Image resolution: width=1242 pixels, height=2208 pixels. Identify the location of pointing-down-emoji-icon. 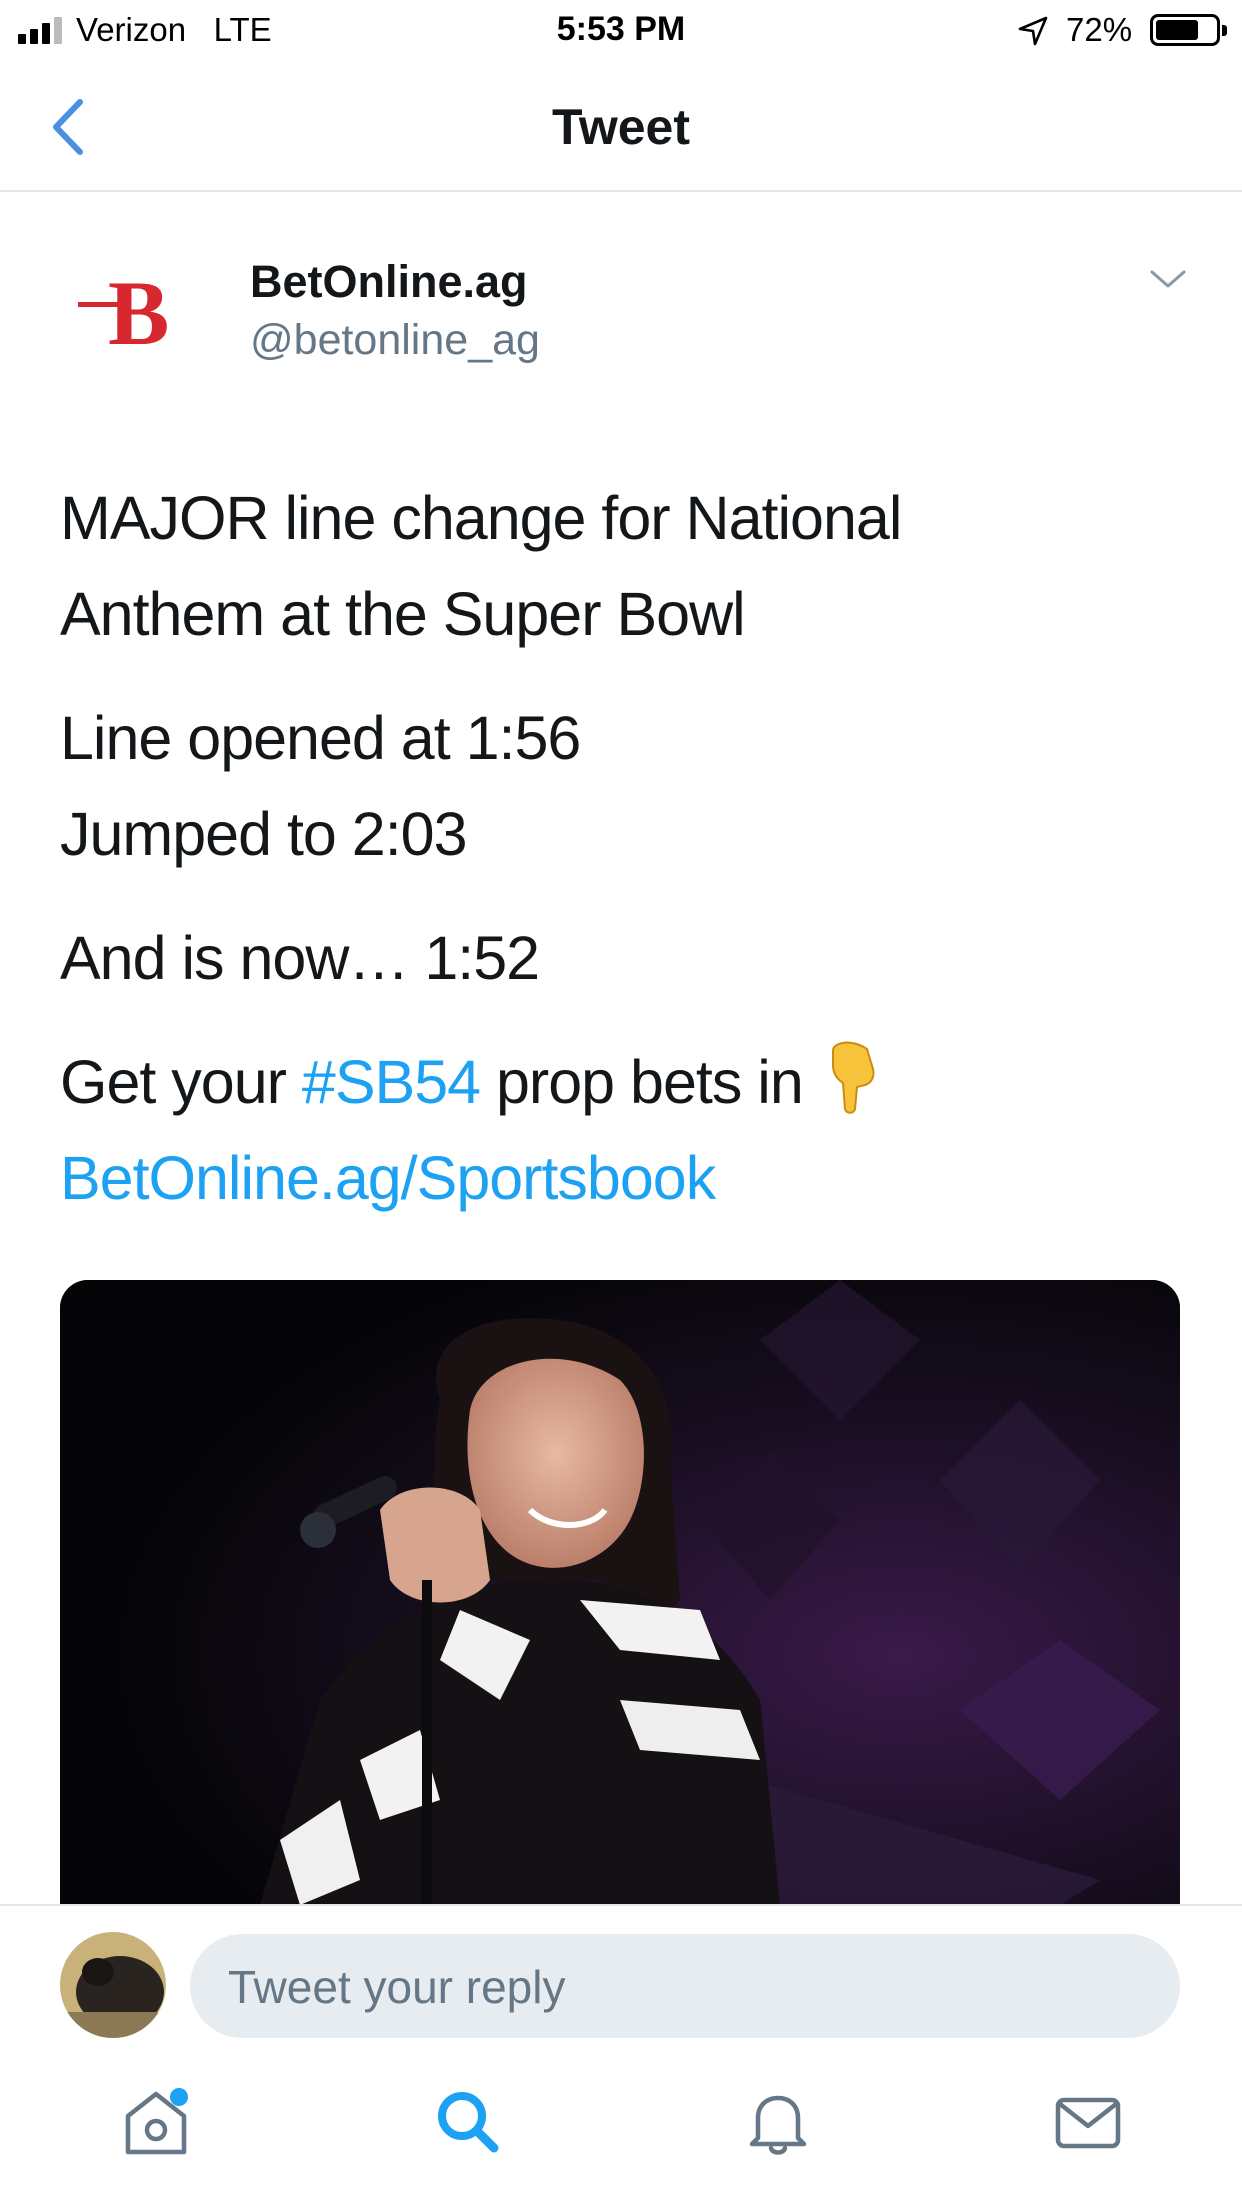
(853, 1077).